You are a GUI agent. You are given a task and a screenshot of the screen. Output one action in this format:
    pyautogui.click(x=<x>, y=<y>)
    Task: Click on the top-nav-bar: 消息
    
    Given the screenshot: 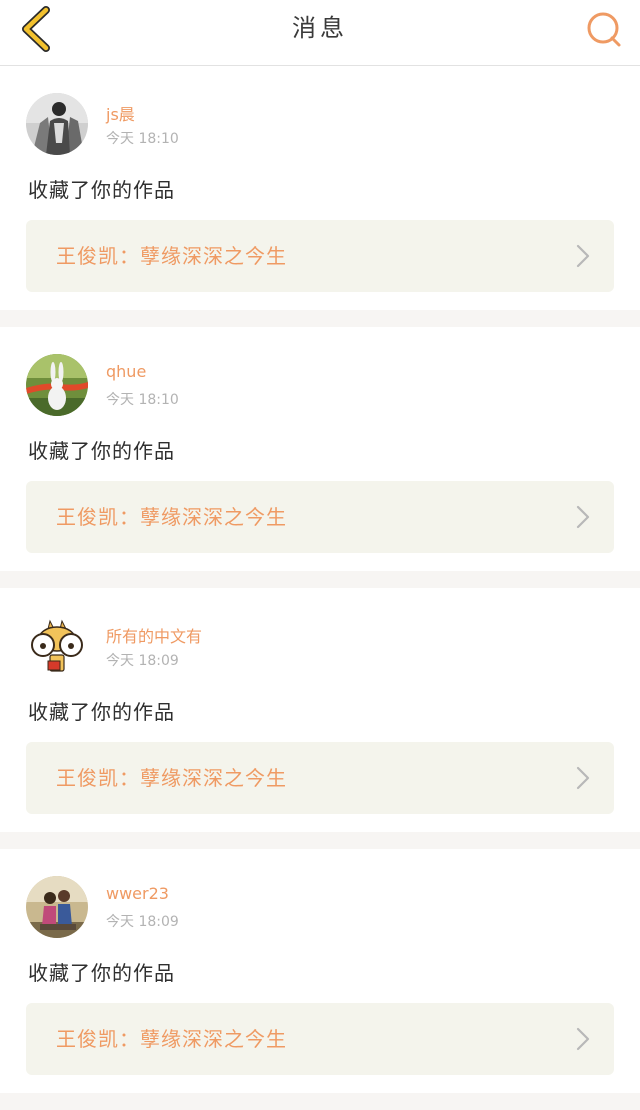 What is the action you would take?
    pyautogui.click(x=320, y=33)
    